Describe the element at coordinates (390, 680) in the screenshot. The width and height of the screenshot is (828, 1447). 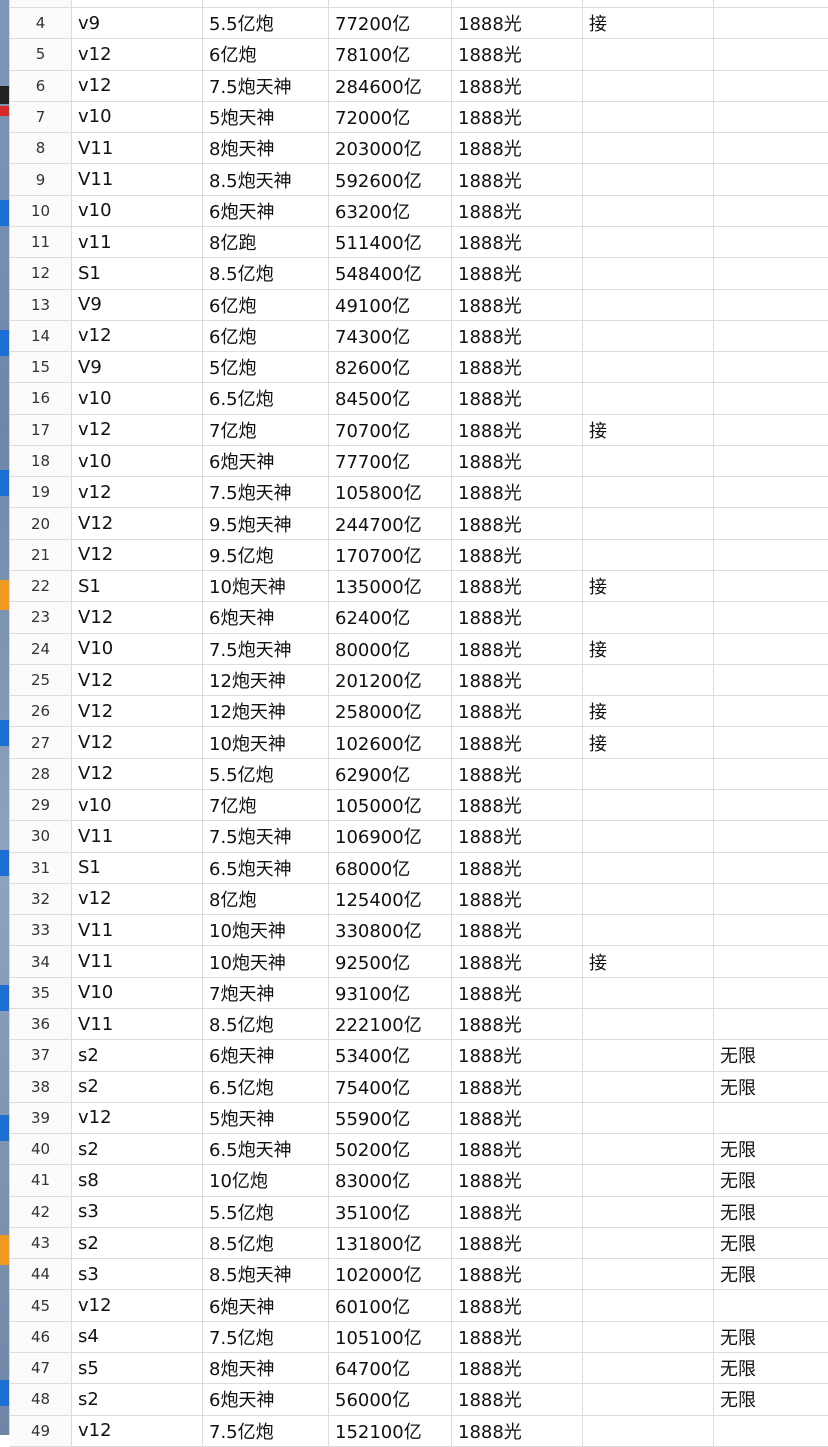
I see `cell-amount: 201200亿` at that location.